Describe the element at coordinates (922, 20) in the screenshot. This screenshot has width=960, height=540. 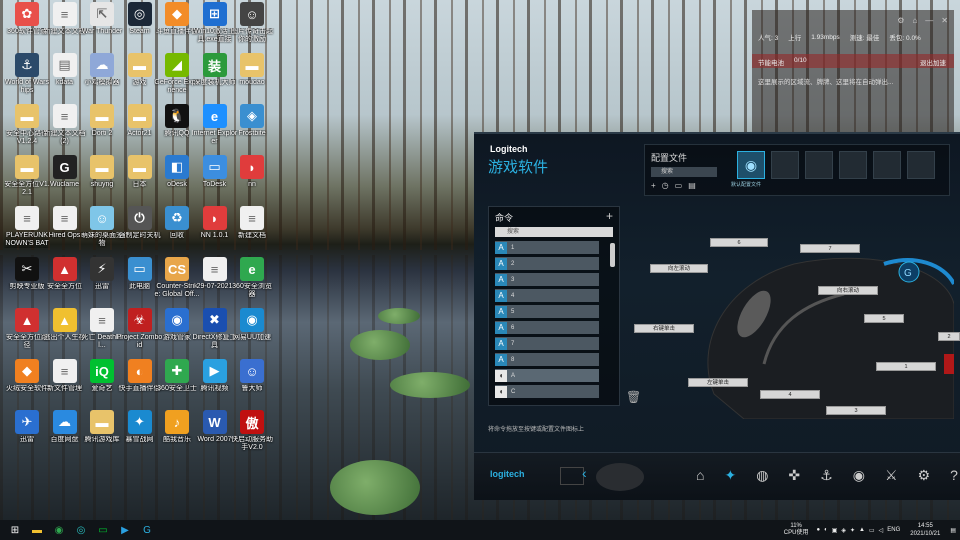
I see `widget-toolbar: ⚙ ⌂ — ✕` at that location.